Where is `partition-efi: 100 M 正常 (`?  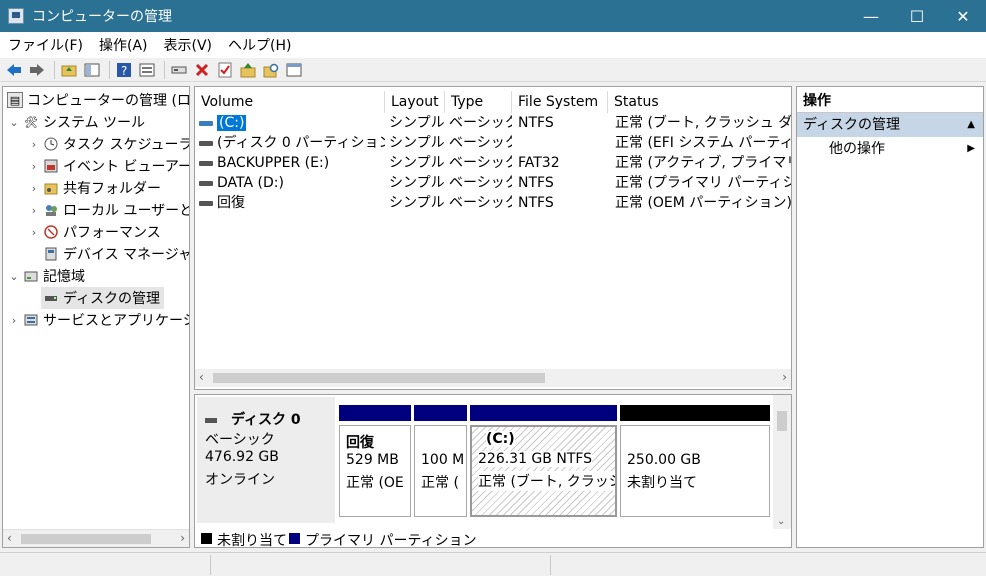
partition-efi: 100 M 正常 ( is located at coordinates (440, 461).